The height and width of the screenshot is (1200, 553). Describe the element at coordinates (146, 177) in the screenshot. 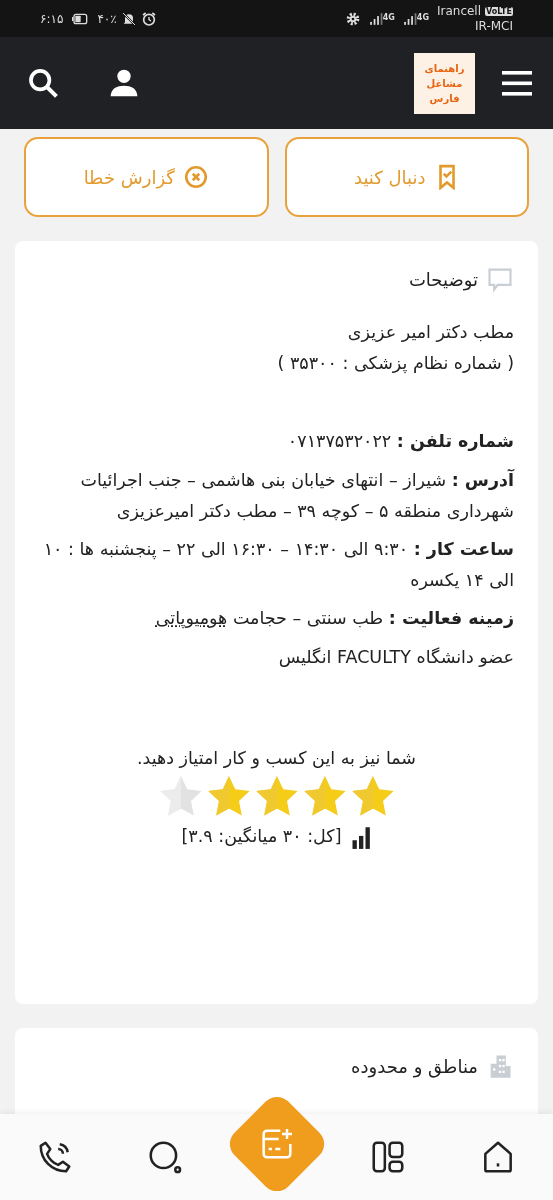

I see `report-button: گزارش خطا` at that location.